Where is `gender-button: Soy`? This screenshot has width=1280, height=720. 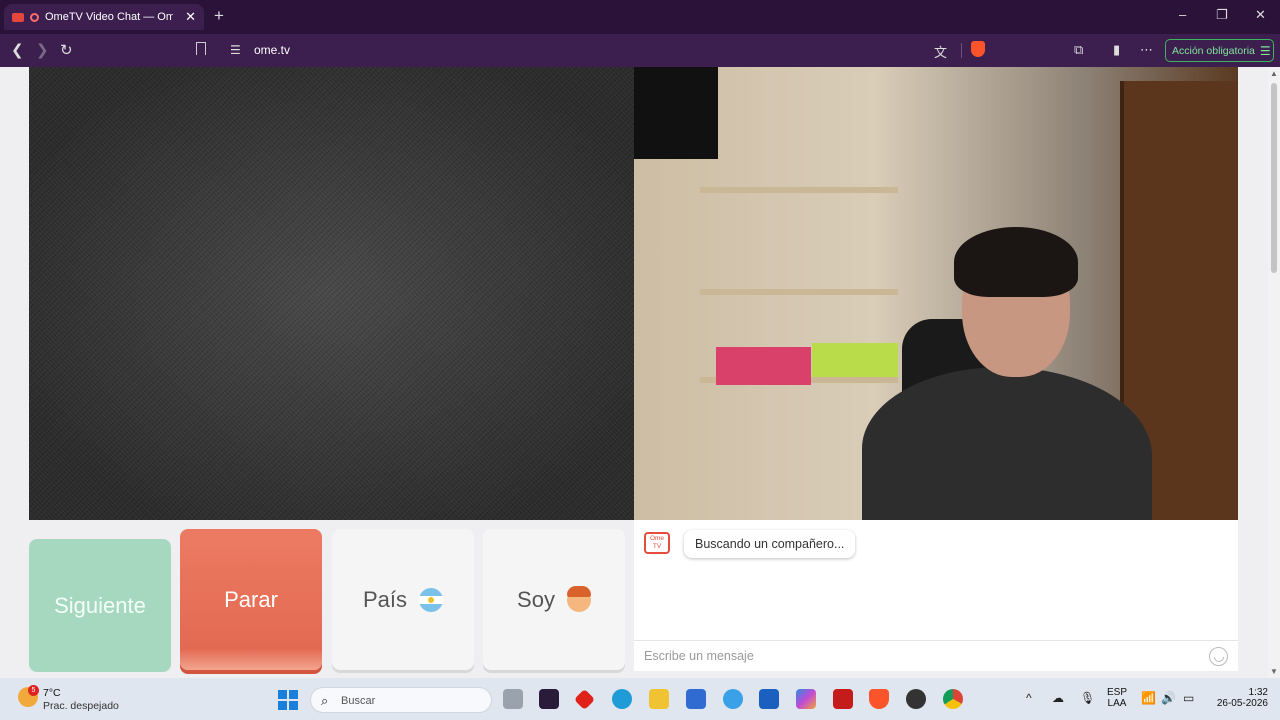 gender-button: Soy is located at coordinates (554, 599).